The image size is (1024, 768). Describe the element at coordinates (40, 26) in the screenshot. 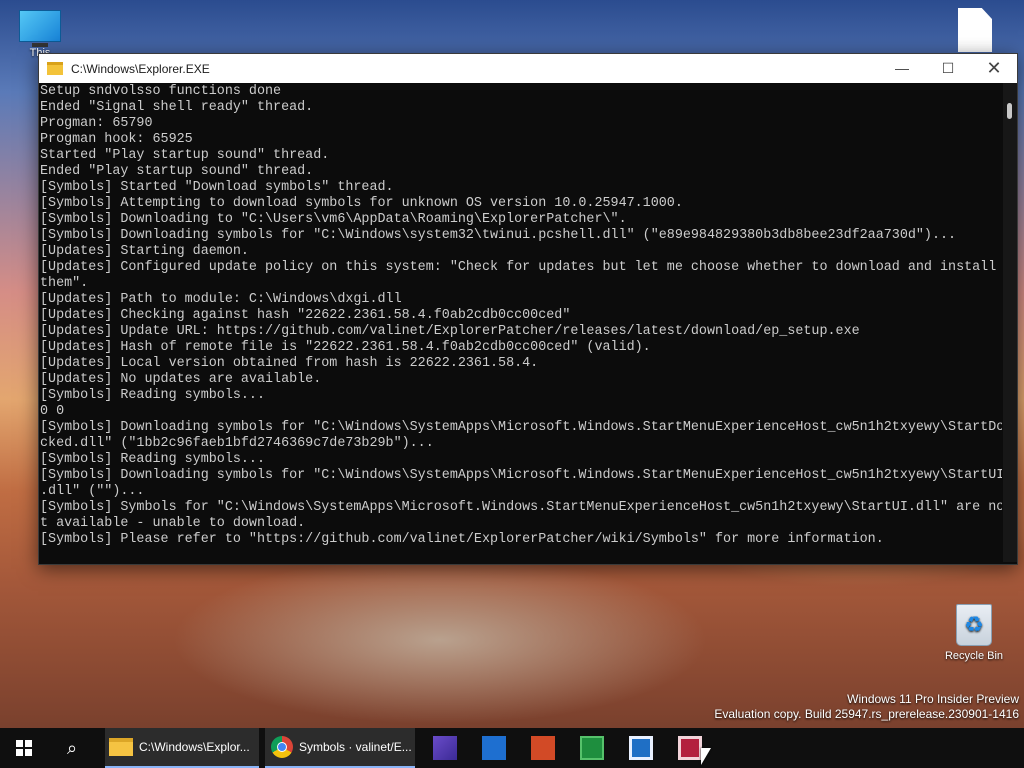

I see `monitor-icon` at that location.